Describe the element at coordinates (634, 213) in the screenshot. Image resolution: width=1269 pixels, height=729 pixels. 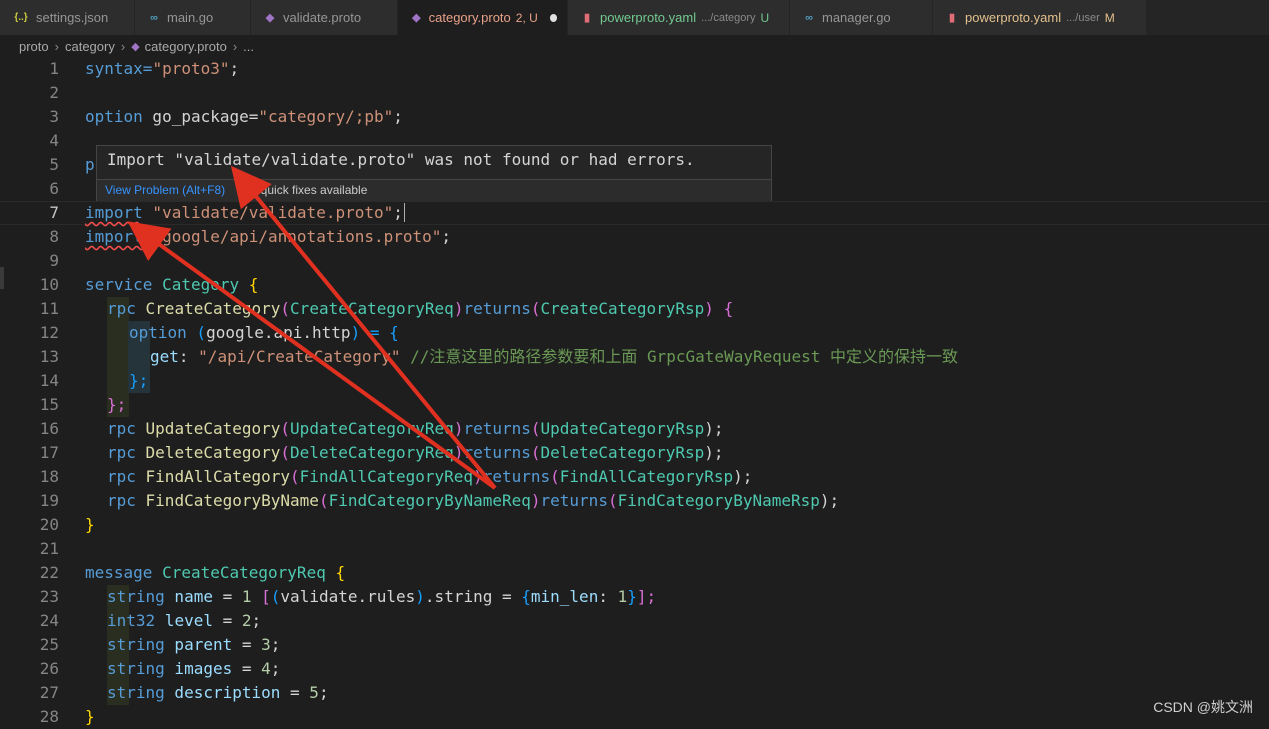
I see `code-line-current: 7 import "validate/validate.proto";` at that location.